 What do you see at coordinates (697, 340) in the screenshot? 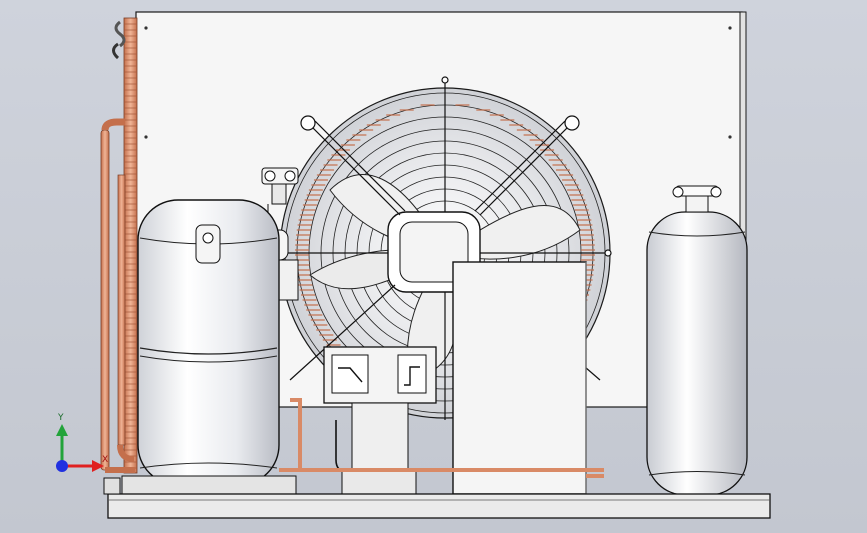
I see `liquid-receiver` at bounding box center [697, 340].